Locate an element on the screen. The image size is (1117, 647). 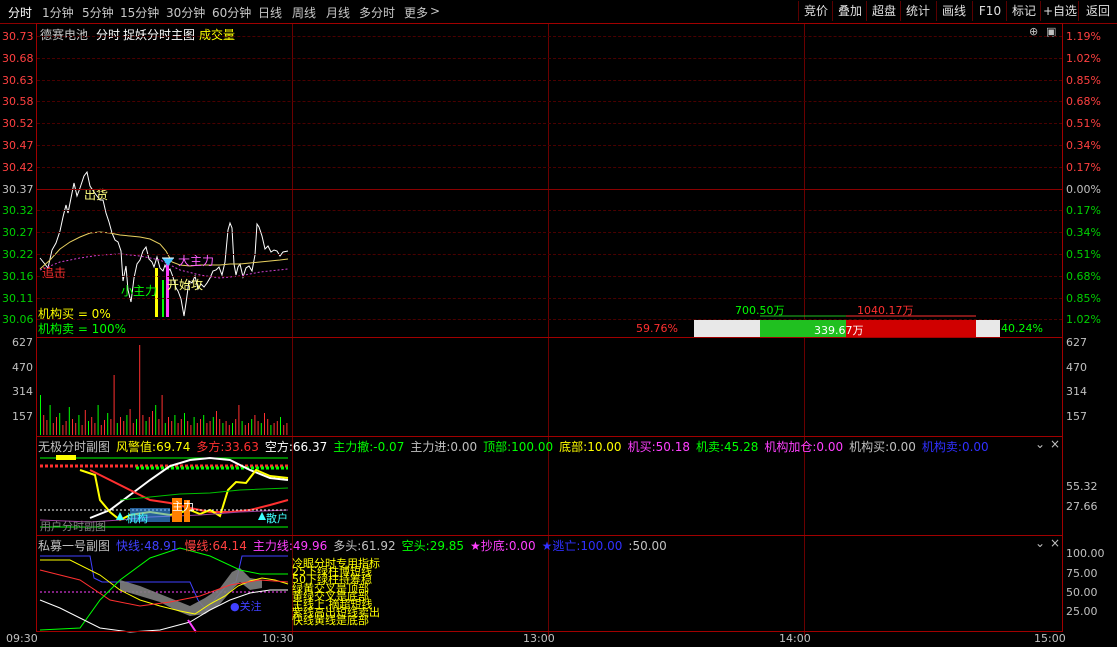
indicator-label: ★逃亡: is located at coordinates (561, 546).